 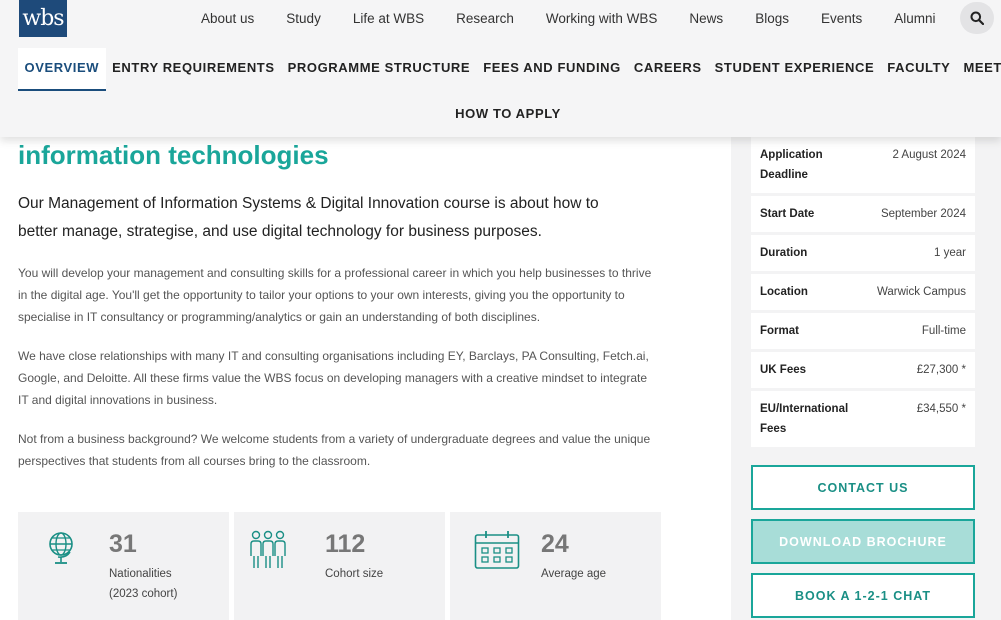 I want to click on stat-label: Nationalities (2023 cohort), so click(x=143, y=584).